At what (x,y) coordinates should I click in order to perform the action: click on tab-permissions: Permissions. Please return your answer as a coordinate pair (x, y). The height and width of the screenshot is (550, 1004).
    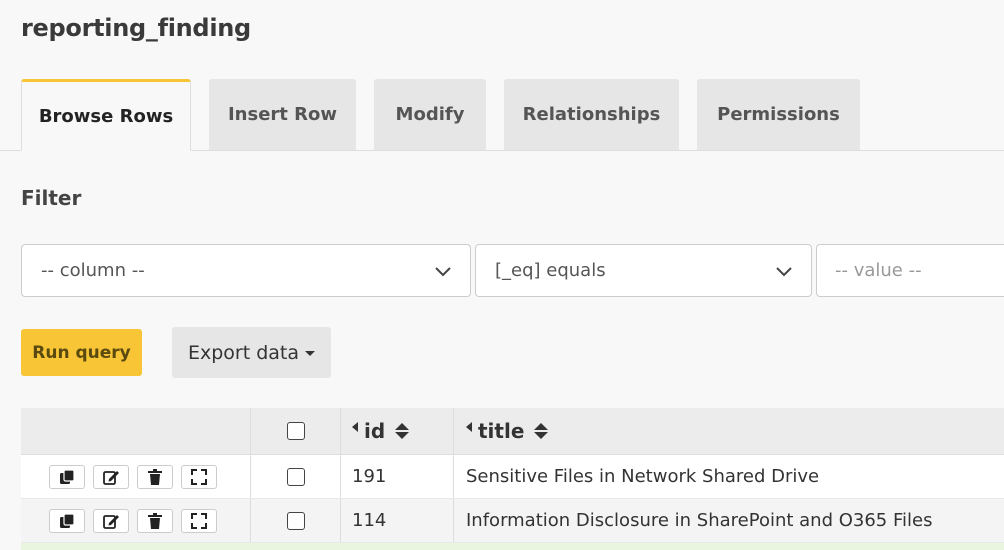
    Looking at the image, I should click on (778, 114).